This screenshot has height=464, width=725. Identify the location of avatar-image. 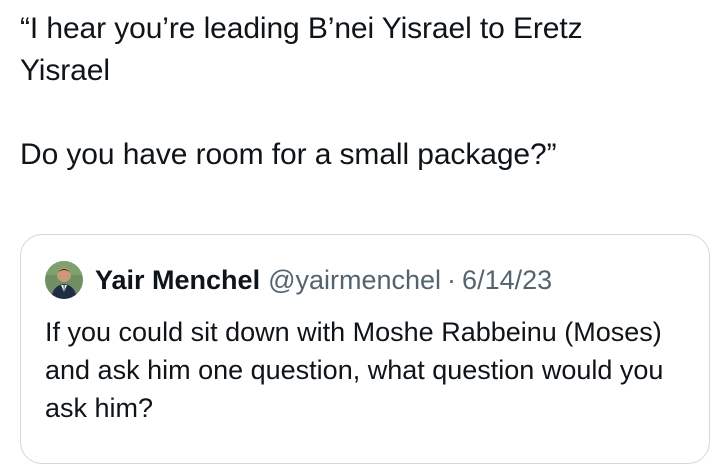
(64, 280).